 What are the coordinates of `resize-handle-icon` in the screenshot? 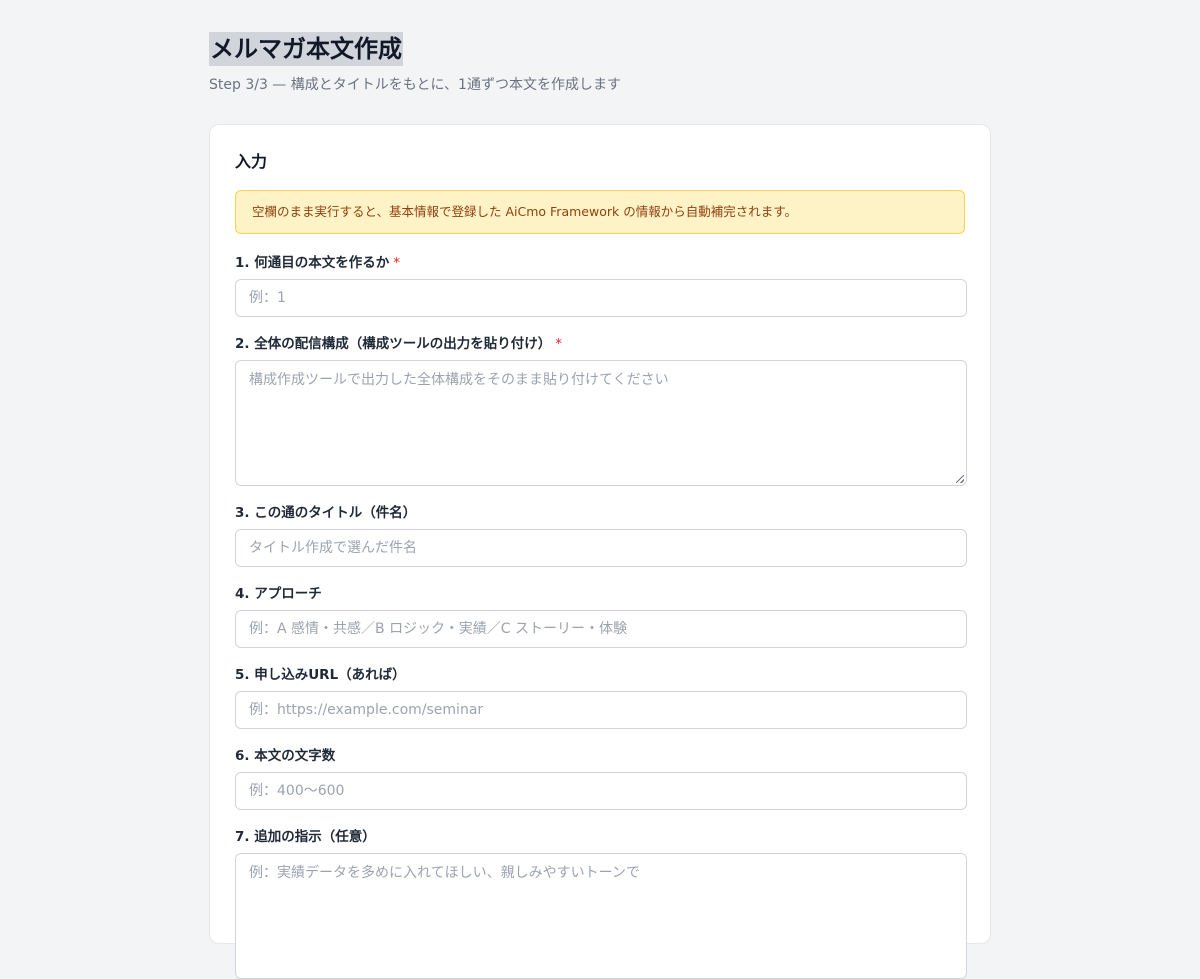 It's located at (960, 479).